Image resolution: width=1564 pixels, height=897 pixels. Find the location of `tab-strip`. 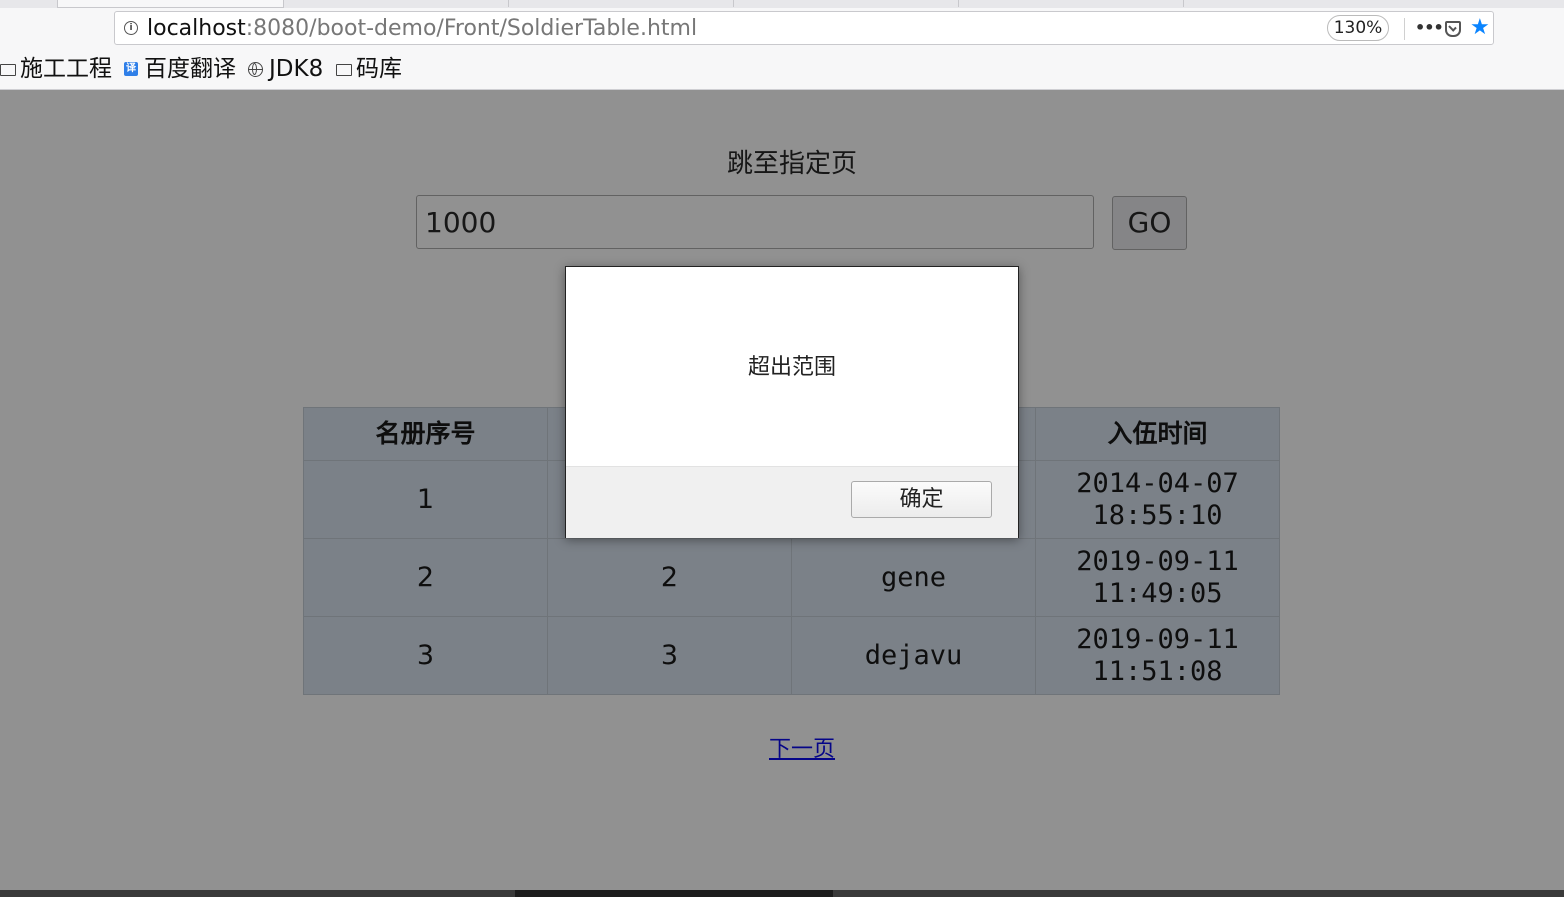

tab-strip is located at coordinates (782, 4).